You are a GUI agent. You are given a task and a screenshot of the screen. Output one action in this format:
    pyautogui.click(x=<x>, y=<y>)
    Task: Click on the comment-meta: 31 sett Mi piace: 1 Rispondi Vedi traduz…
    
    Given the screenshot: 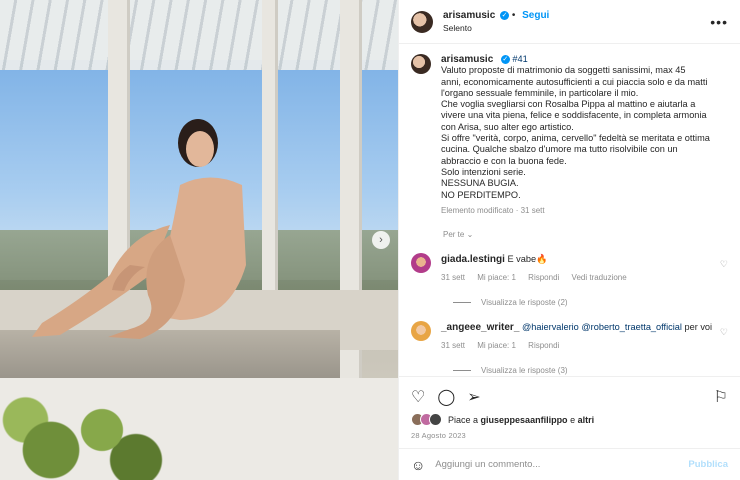 What is the action you would take?
    pyautogui.click(x=584, y=278)
    